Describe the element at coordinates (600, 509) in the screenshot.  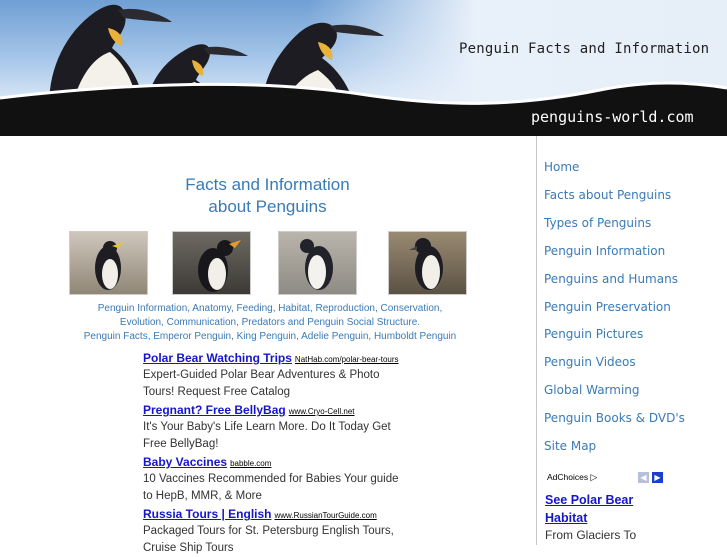
I see `sidebar-ad-title-link: See Polar Bear Habitat` at that location.